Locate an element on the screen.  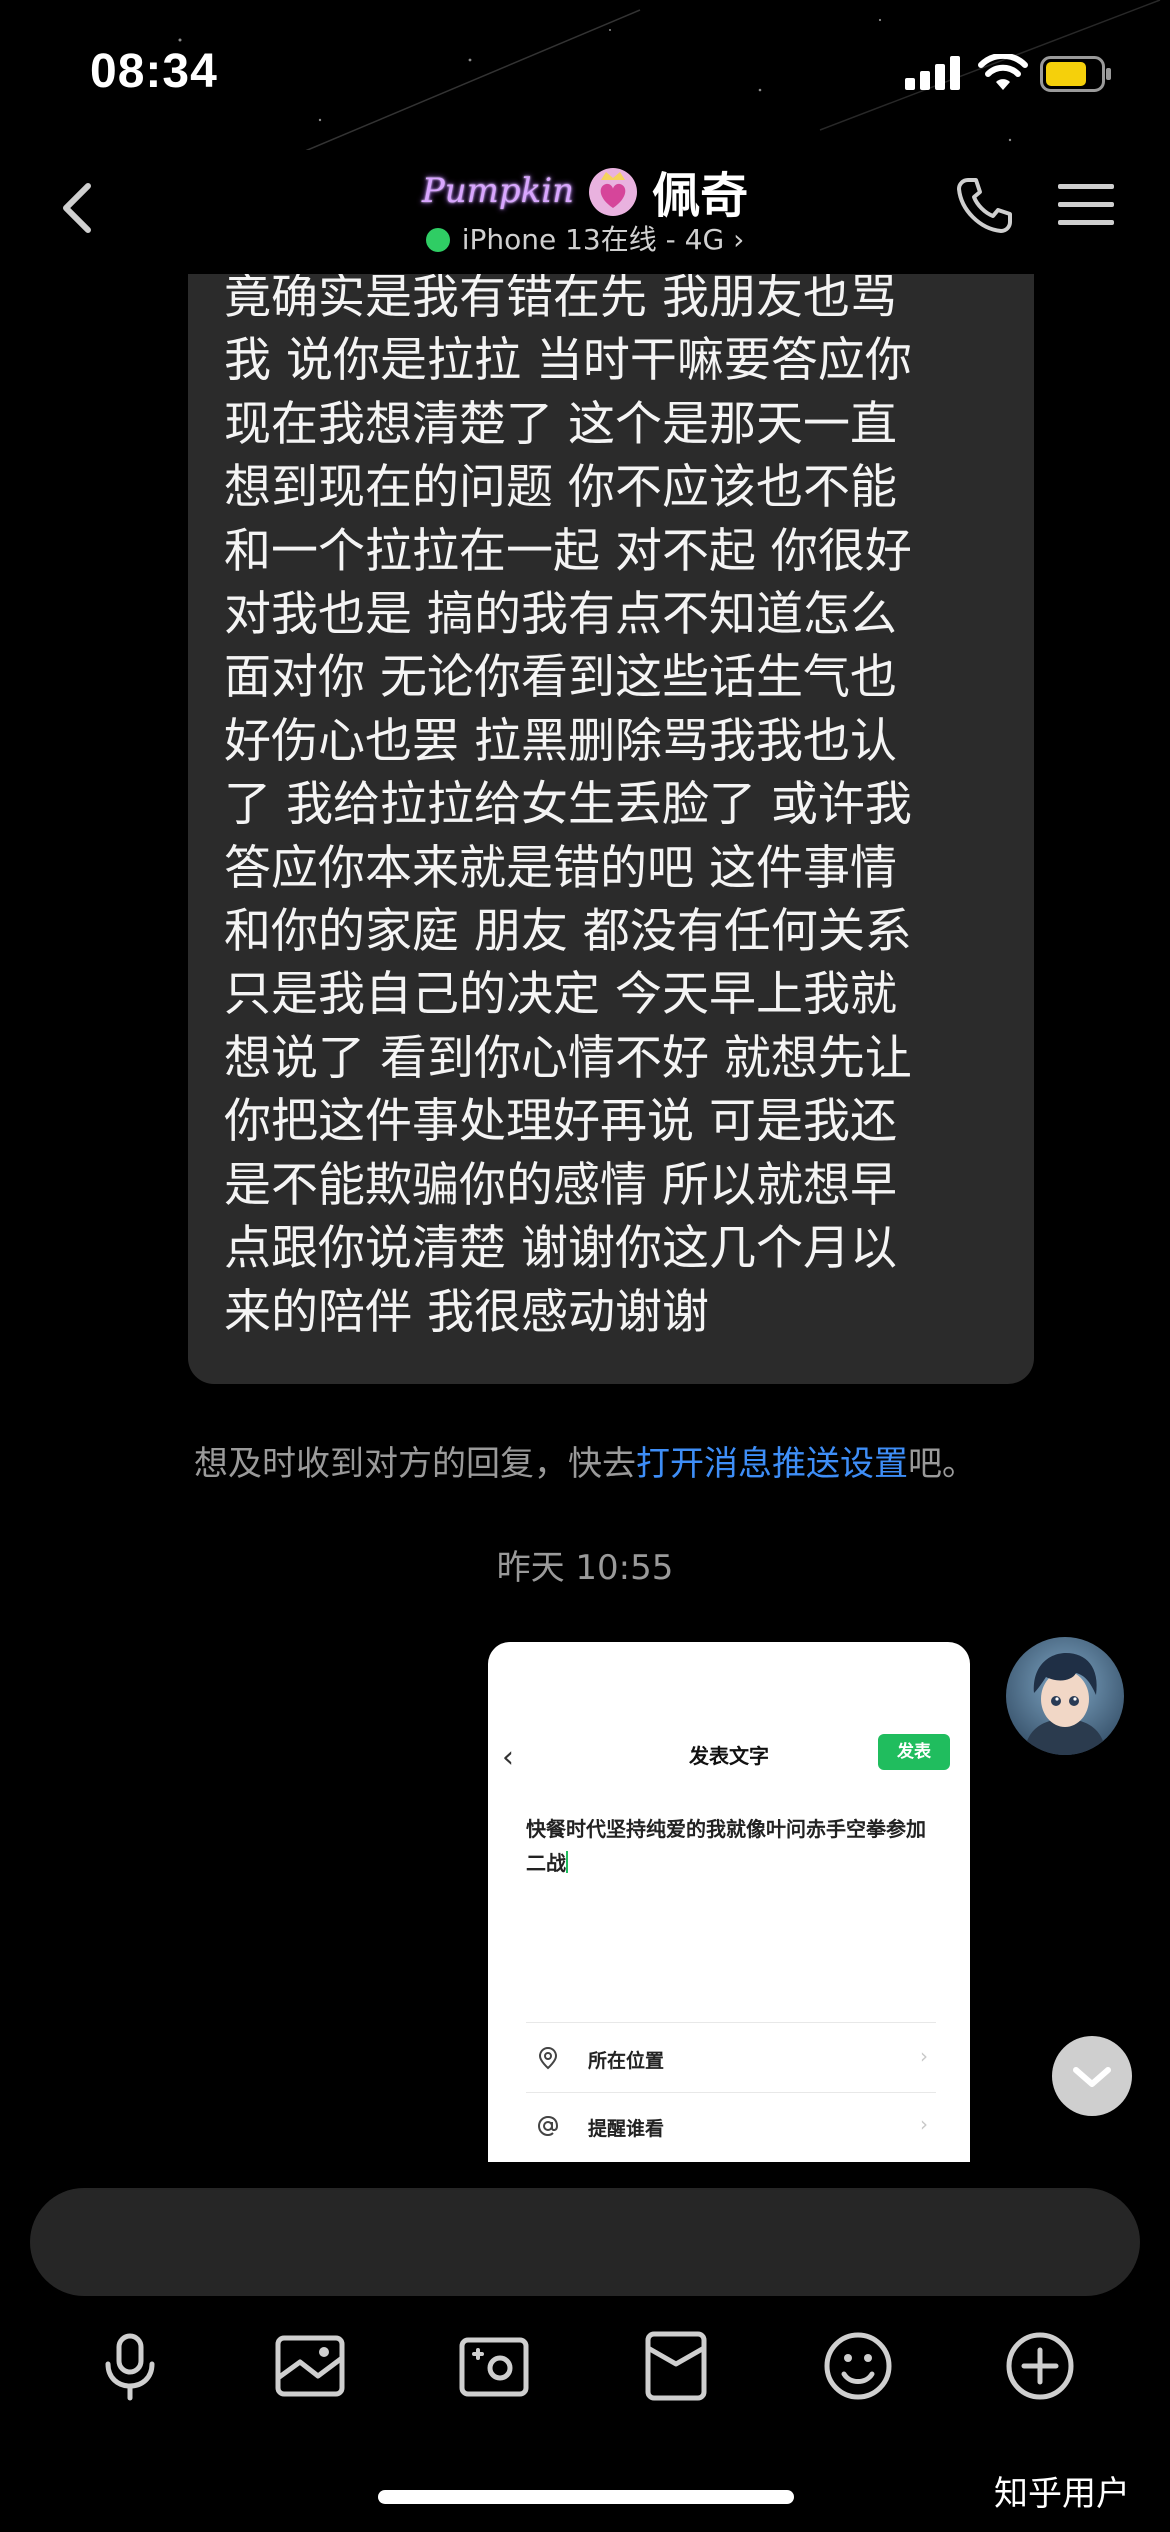
push-notice-prefix: 想及时收到对方的回复，快去 is located at coordinates (415, 1464).